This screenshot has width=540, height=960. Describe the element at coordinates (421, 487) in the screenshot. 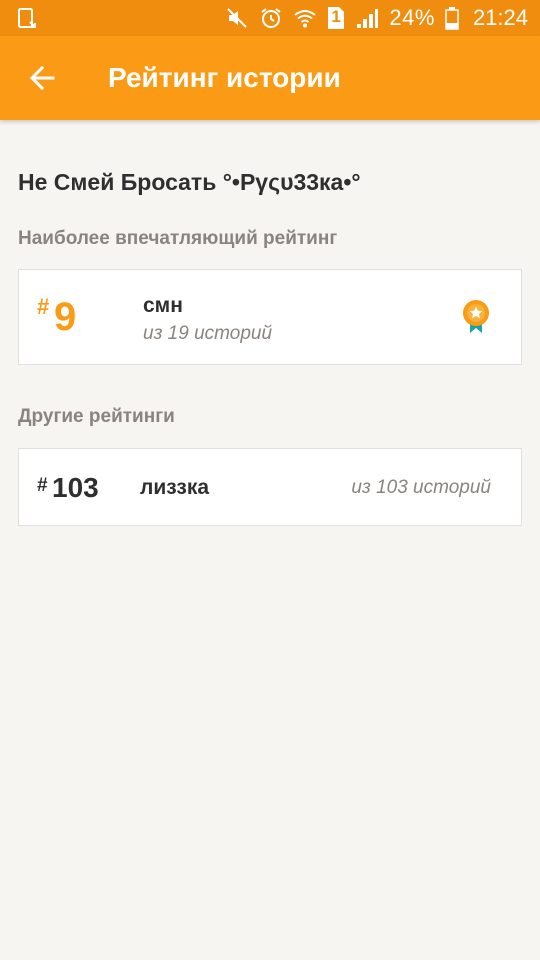

I see `tag-count: из 103 историй` at that location.